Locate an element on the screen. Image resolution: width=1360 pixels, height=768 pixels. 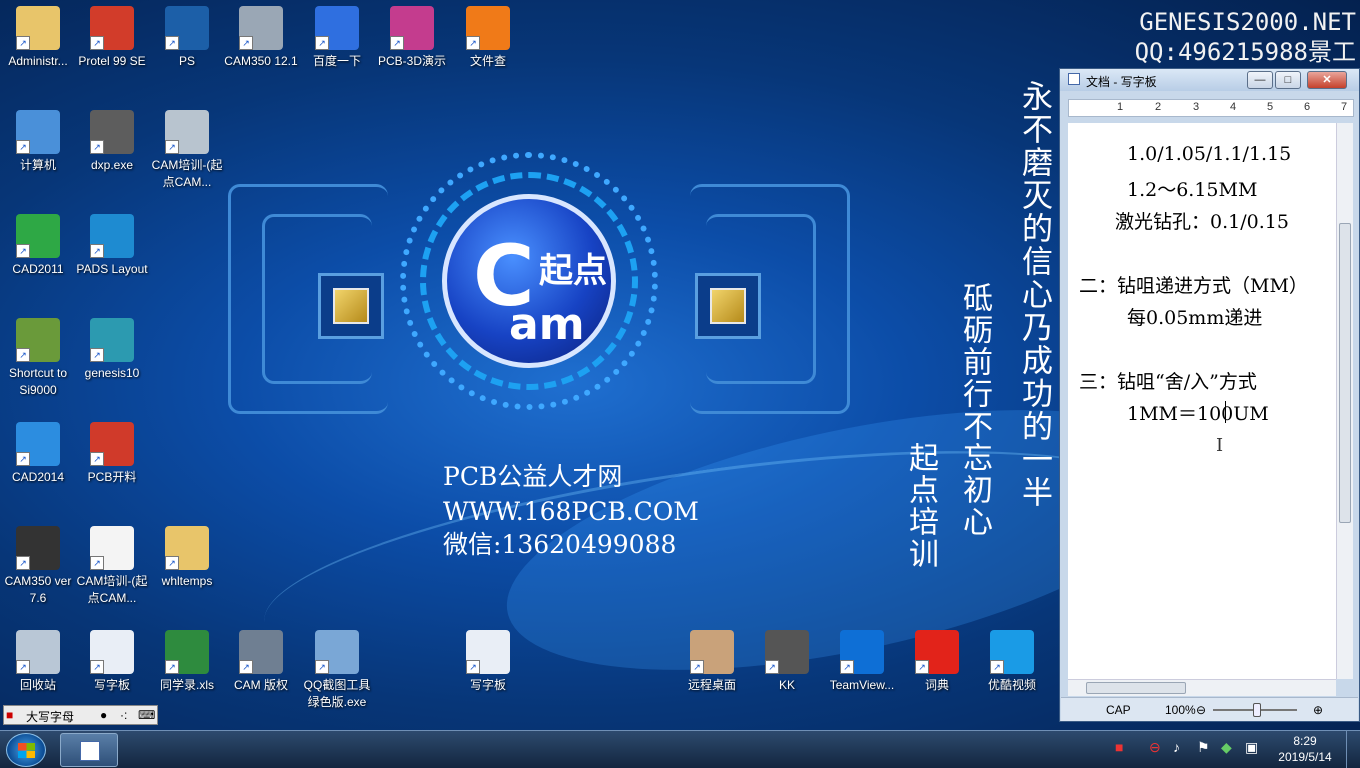
doc-line: 三：钻咀“舍/入”方式 is located at coordinates (1168, 382).